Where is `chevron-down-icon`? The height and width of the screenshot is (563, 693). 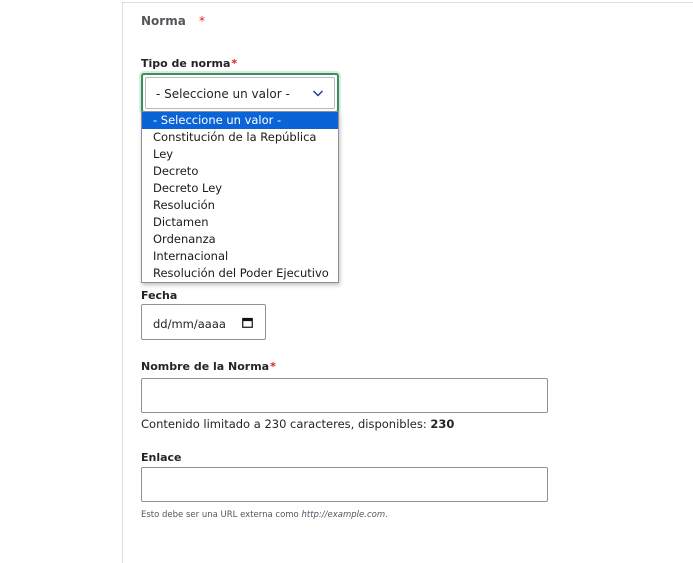 chevron-down-icon is located at coordinates (318, 93).